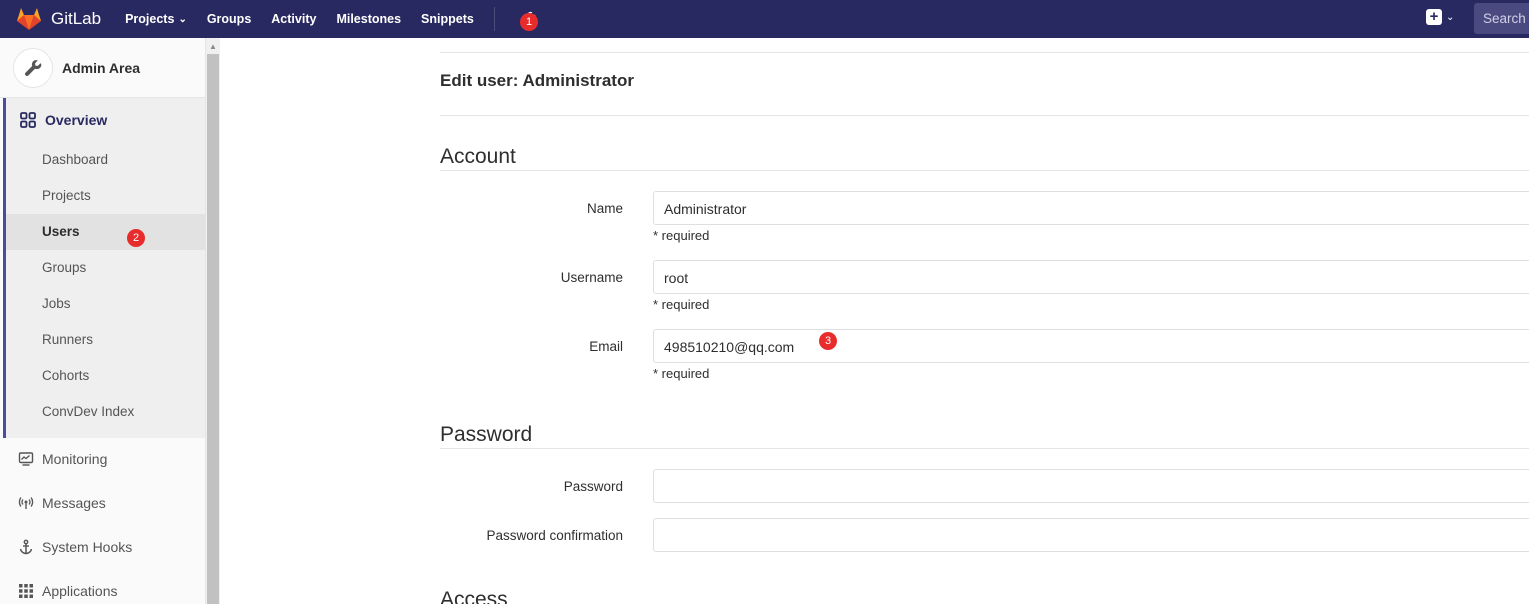 The width and height of the screenshot is (1529, 604). I want to click on grid-icon, so click(26, 591).